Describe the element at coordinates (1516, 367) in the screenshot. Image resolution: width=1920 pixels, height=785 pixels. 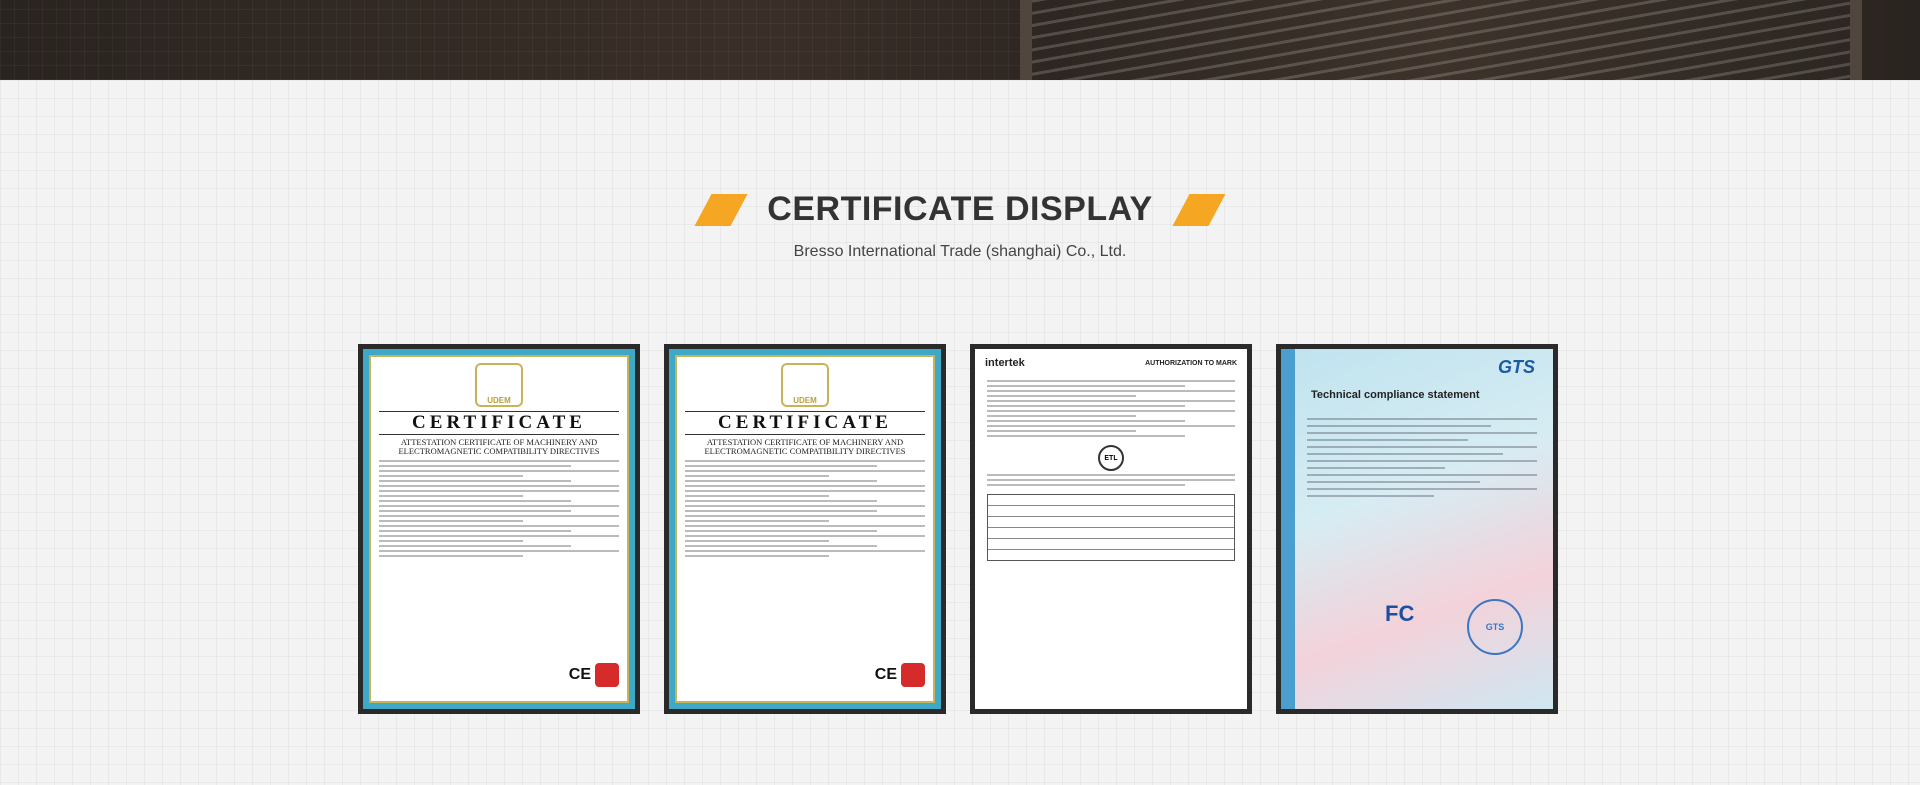
I see `gts-logo: GTS` at that location.